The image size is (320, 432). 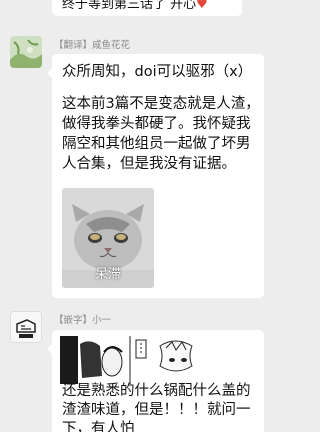 I want to click on message-bubble-top: 终于等到第三话了 开心♥, so click(x=147, y=8).